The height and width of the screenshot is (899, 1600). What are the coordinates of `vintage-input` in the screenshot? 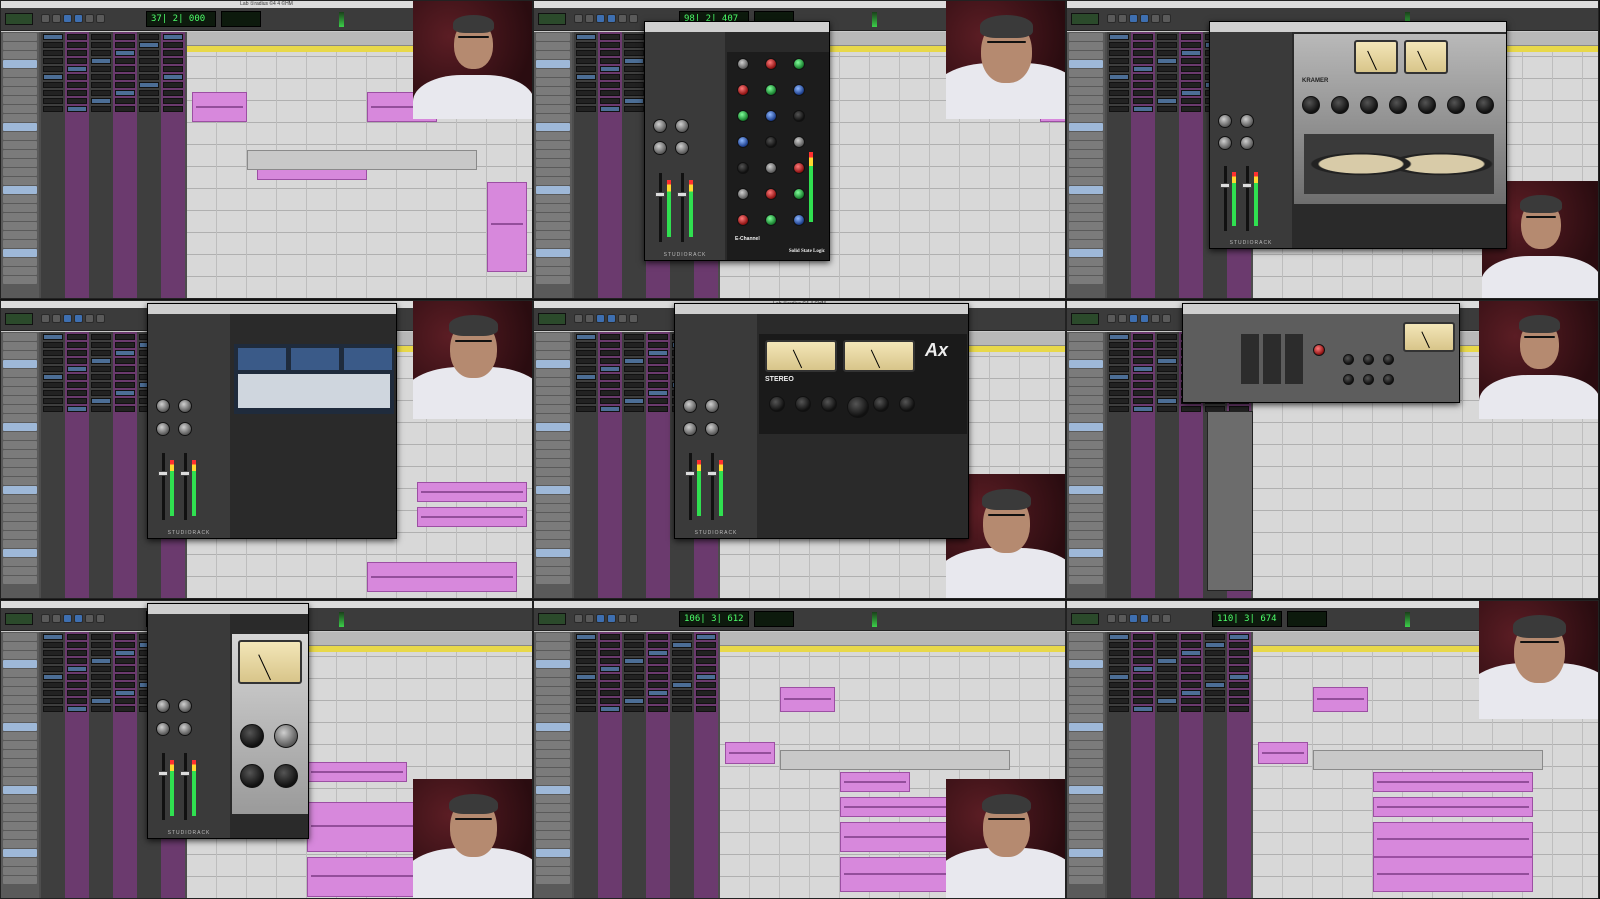 It's located at (252, 736).